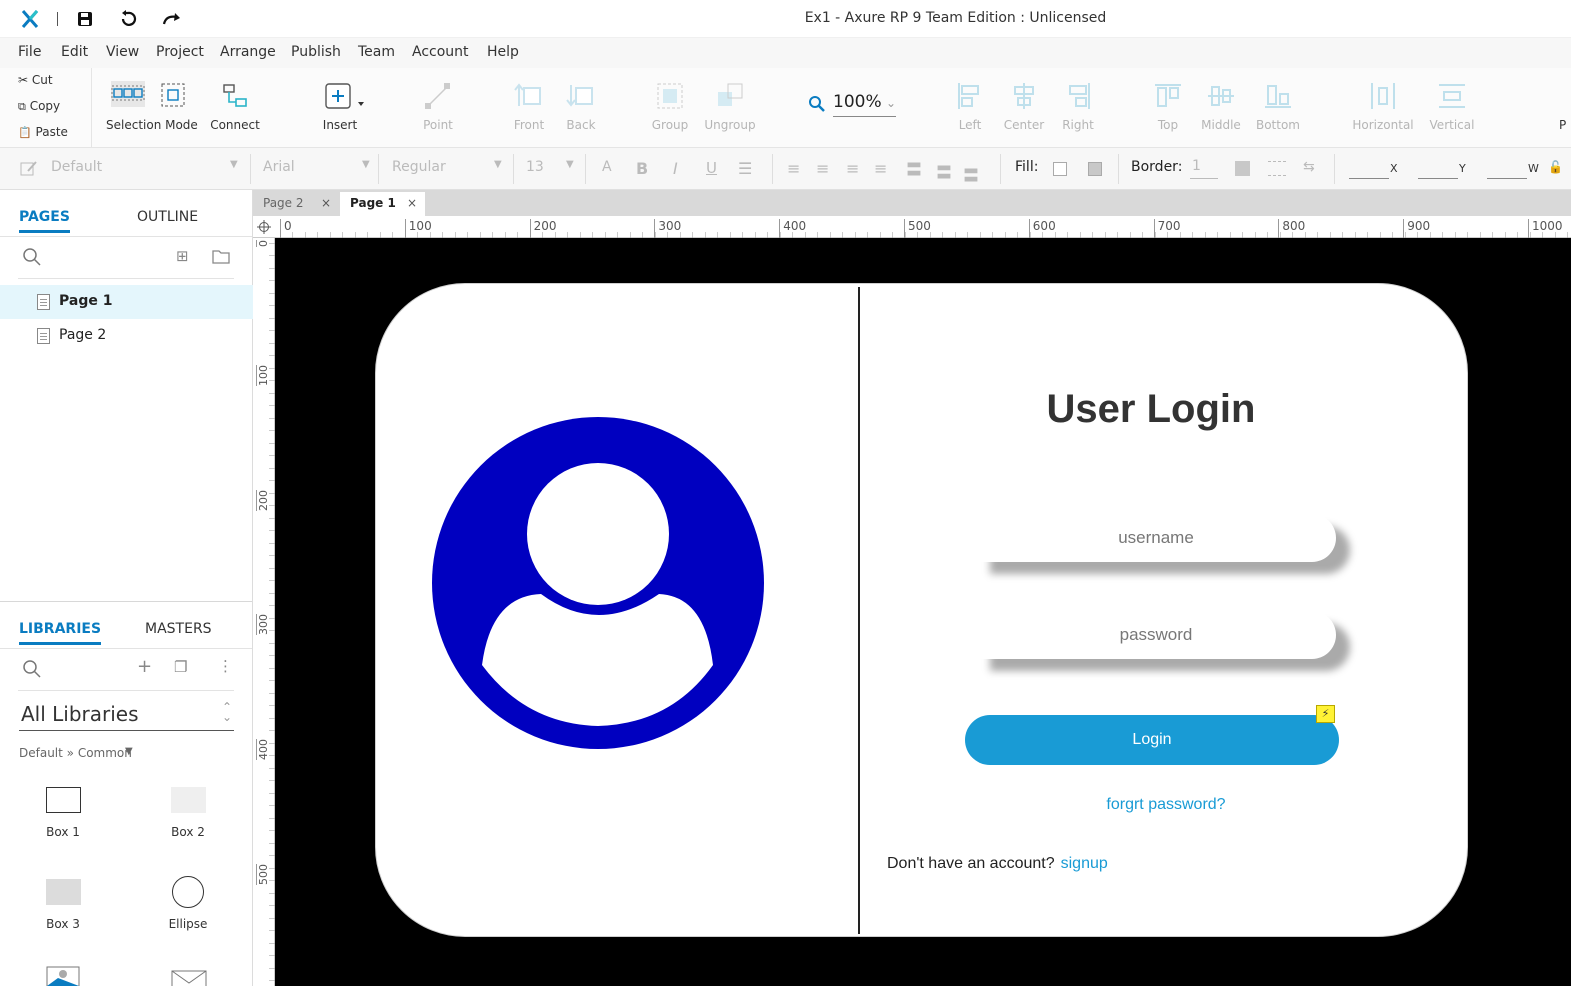 Image resolution: width=1571 pixels, height=986 pixels. What do you see at coordinates (581, 108) in the screenshot?
I see `back-button: Back` at bounding box center [581, 108].